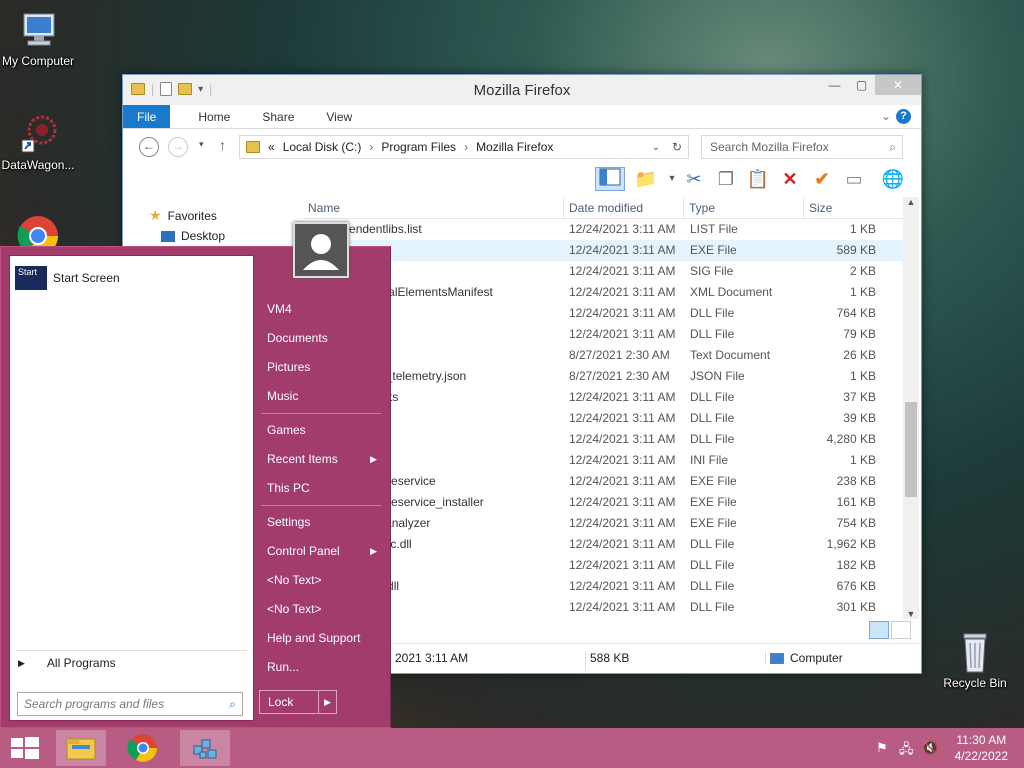 The height and width of the screenshot is (768, 1024). What do you see at coordinates (886, 116) in the screenshot?
I see `expand-ribbon-icon: ⌄` at bounding box center [886, 116].